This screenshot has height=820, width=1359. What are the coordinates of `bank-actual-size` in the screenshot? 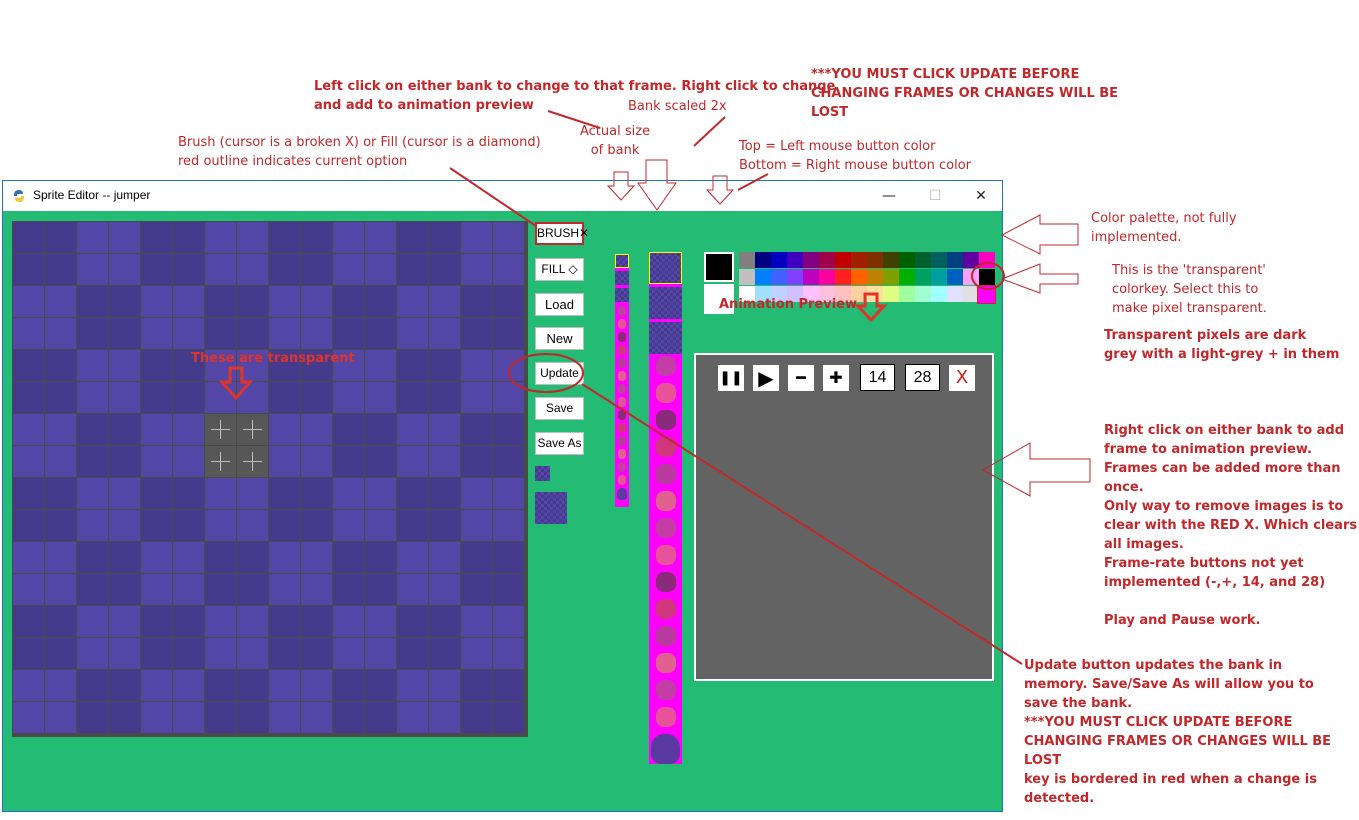 It's located at (622, 380).